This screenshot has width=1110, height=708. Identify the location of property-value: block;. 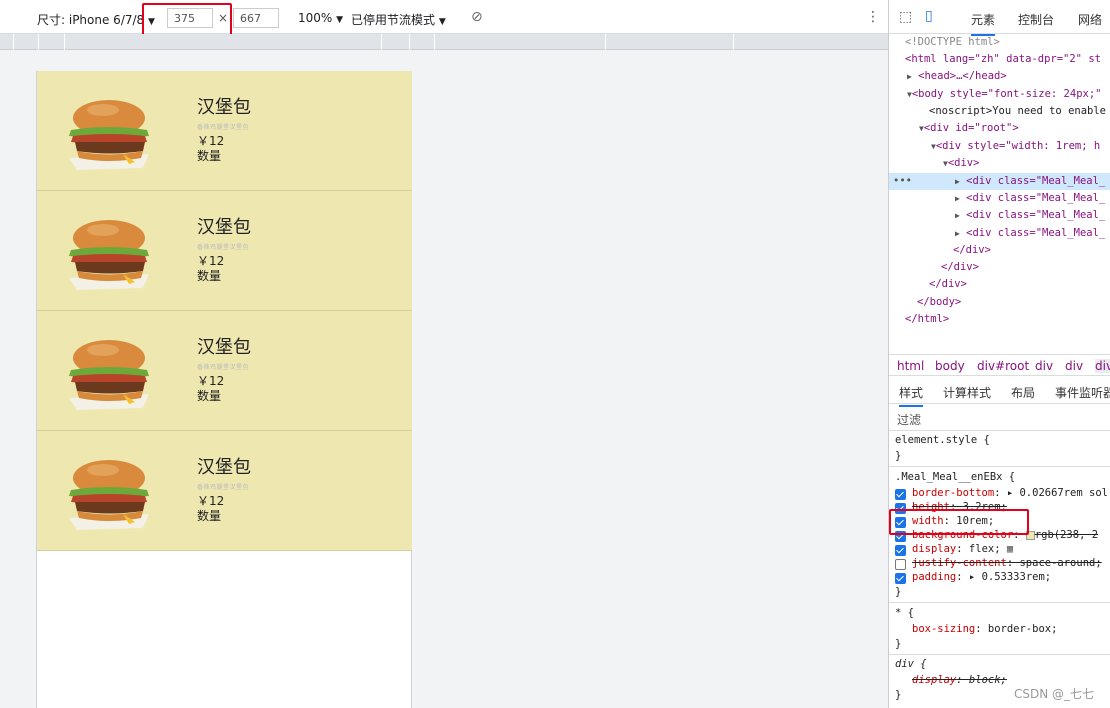
(987, 680).